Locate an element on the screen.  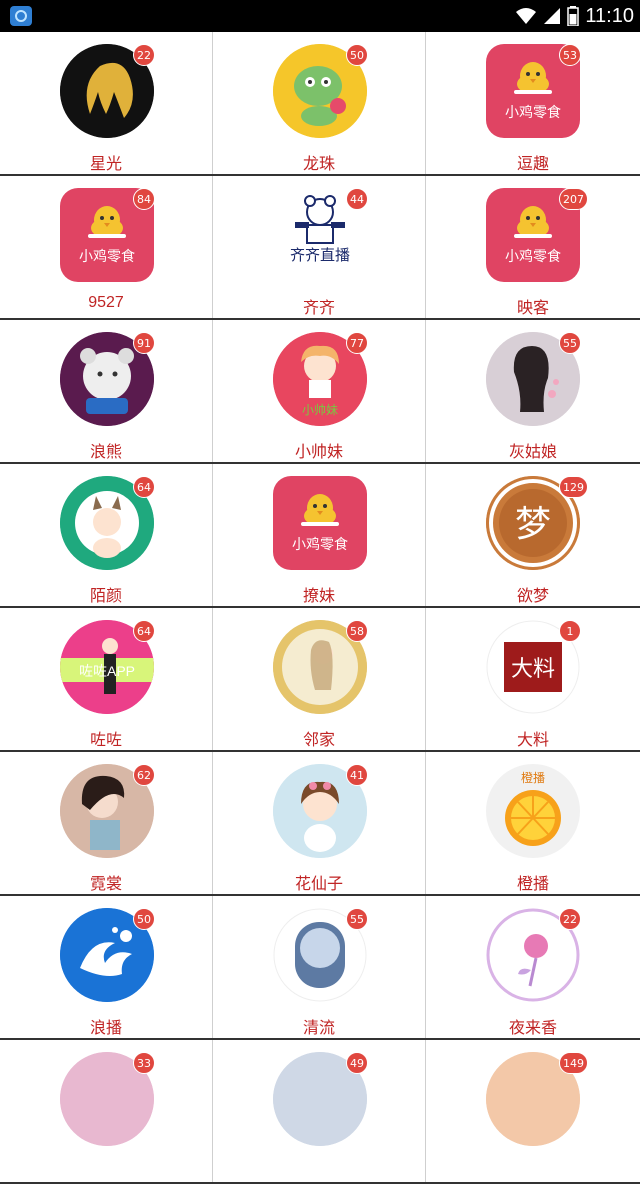
grid-row: 62 霓裳 41 花仙子 橙播 橙播 is located at coordinates (320, 824).